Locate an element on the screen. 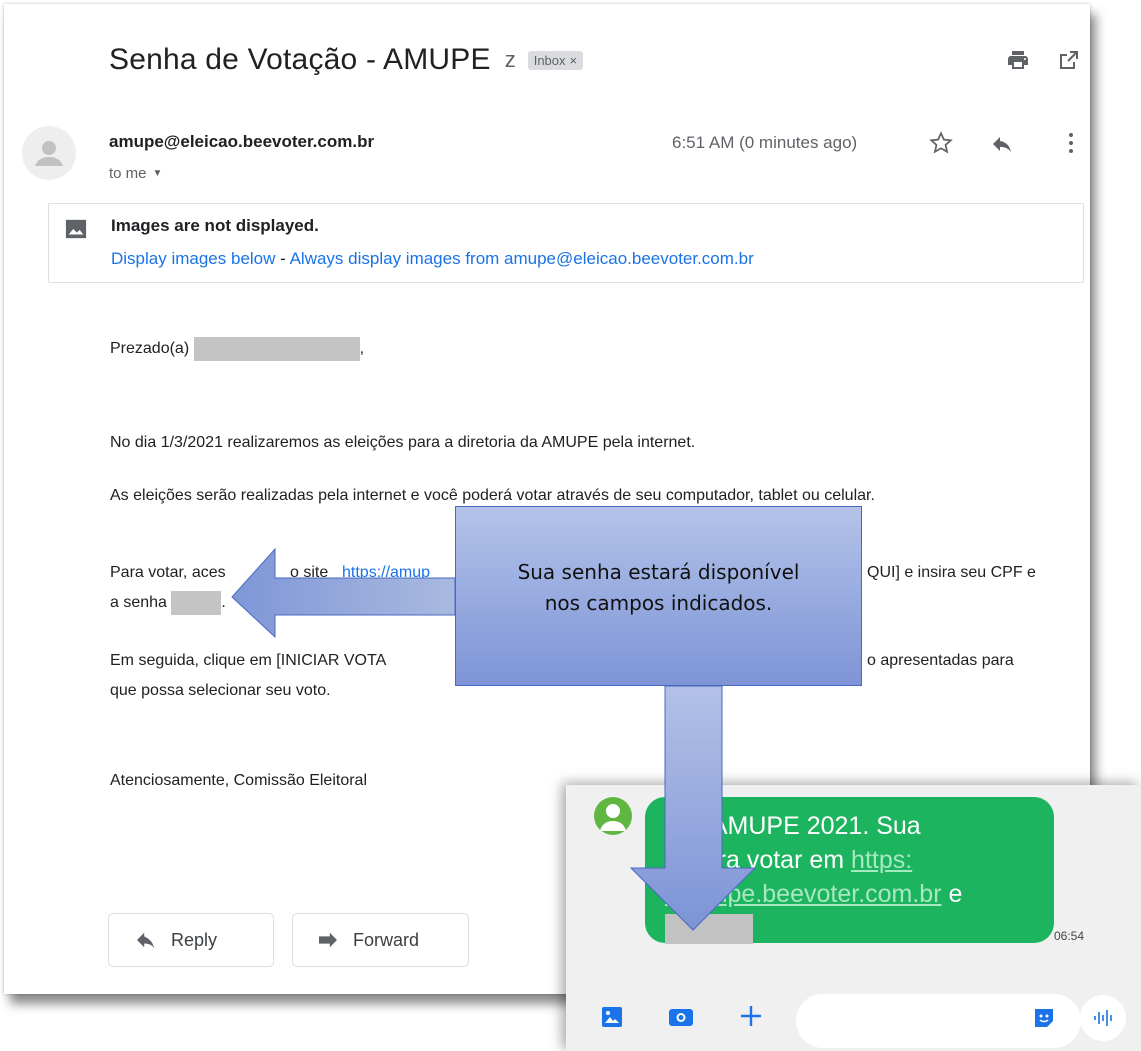 The height and width of the screenshot is (1051, 1141). sms-contact-avatar is located at coordinates (613, 816).